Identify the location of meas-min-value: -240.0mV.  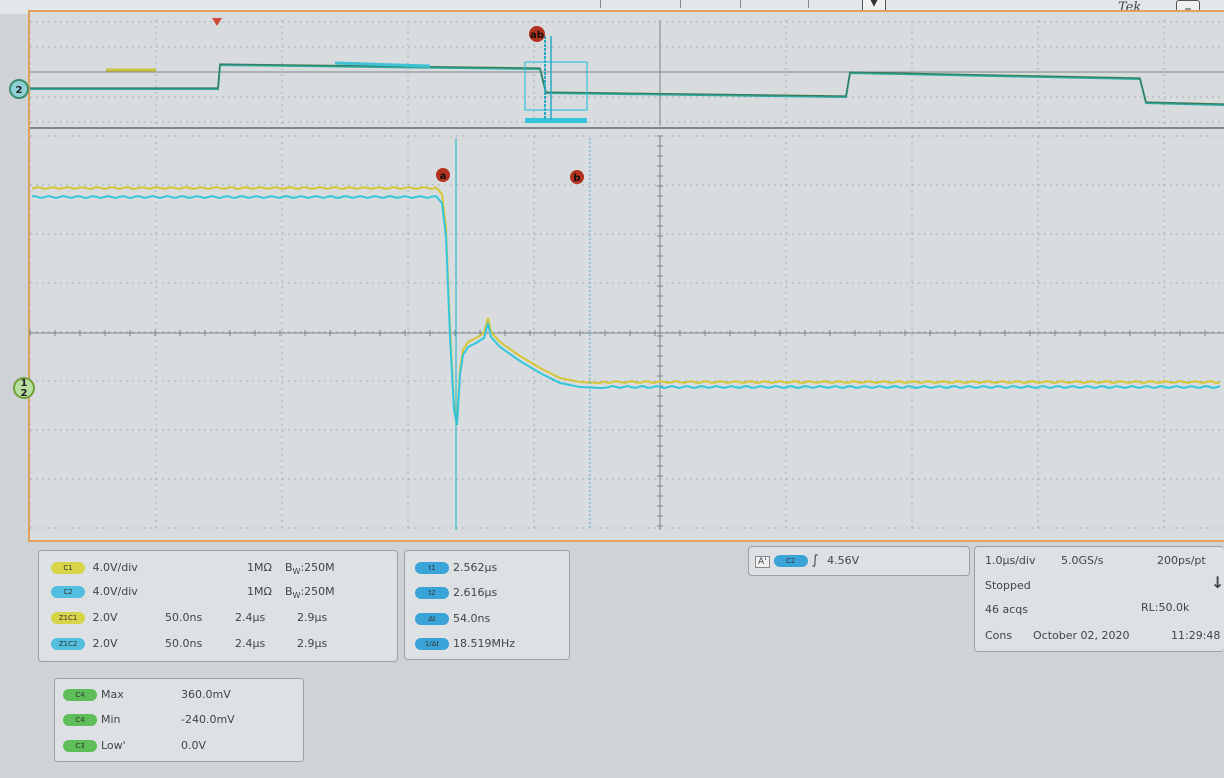
(208, 719).